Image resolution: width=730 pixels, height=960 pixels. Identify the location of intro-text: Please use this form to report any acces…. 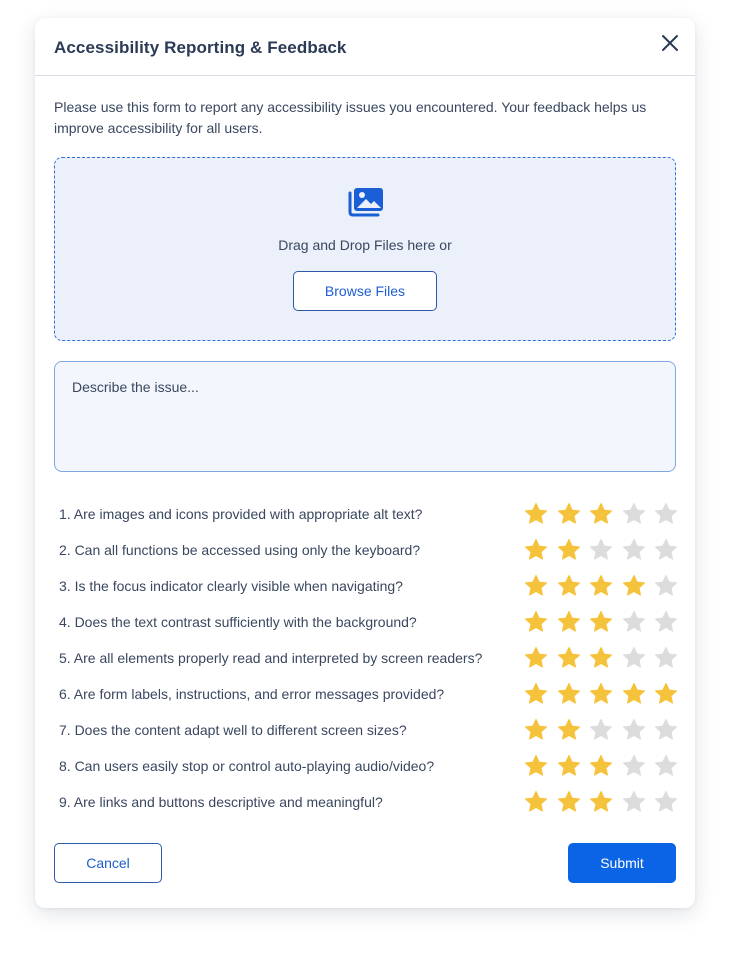
(350, 117).